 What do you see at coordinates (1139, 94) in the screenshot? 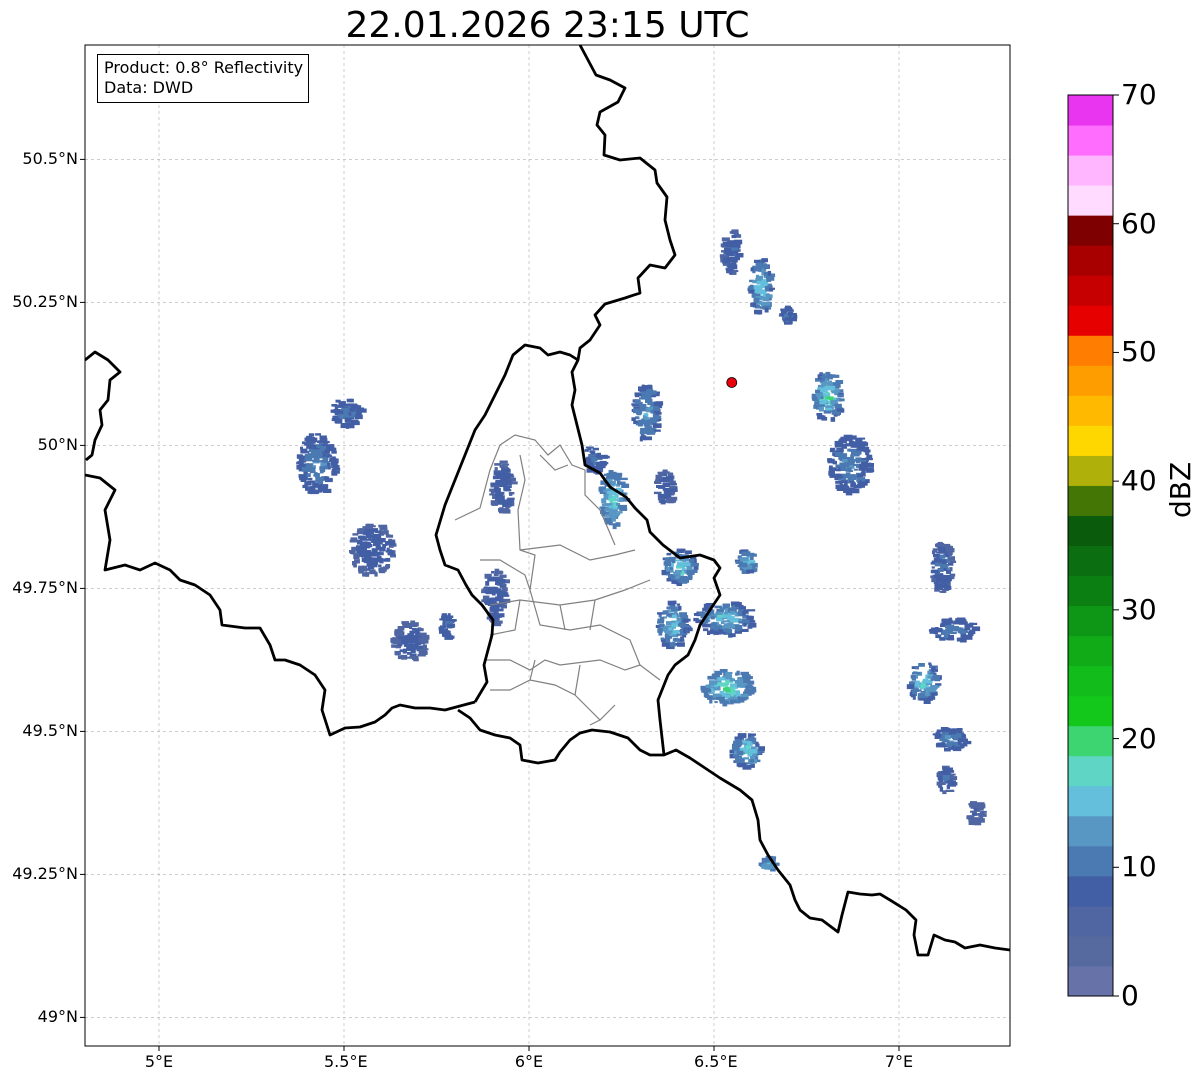
I see `colorbar-tick-label: 70` at bounding box center [1139, 94].